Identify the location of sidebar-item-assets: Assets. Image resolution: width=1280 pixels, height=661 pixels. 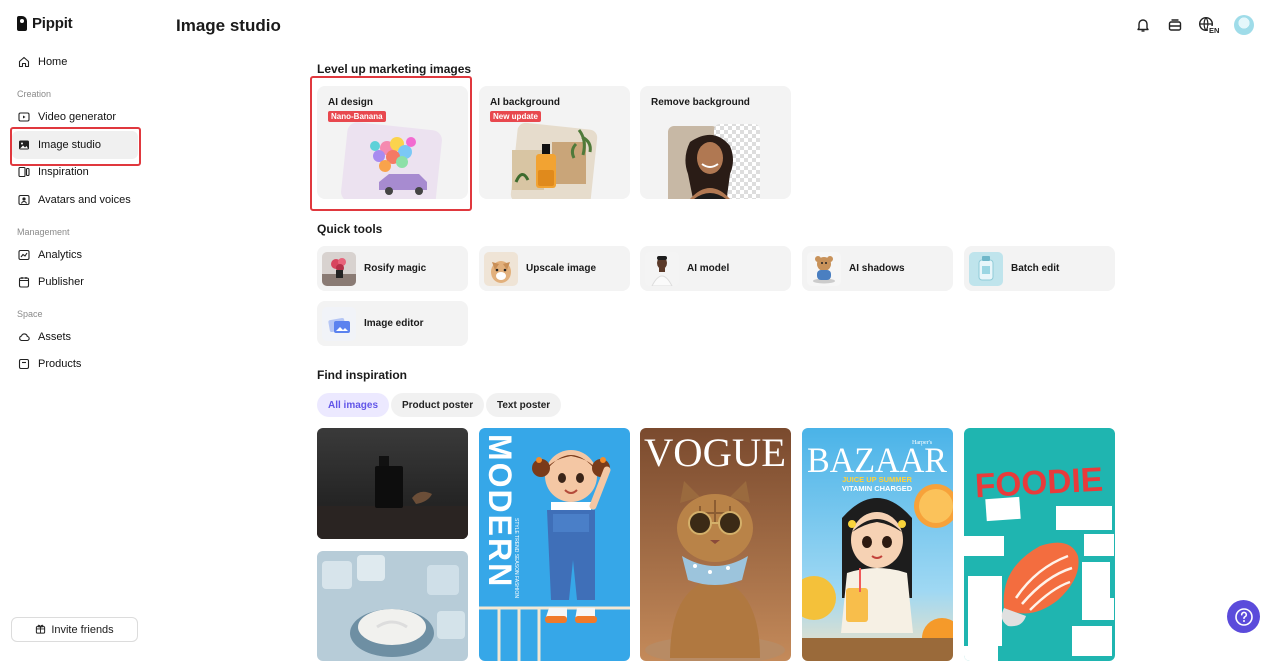
(75, 337).